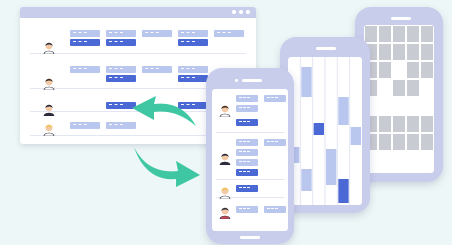 This screenshot has width=452, height=245. I want to click on back-phone-screen, so click(399, 99).